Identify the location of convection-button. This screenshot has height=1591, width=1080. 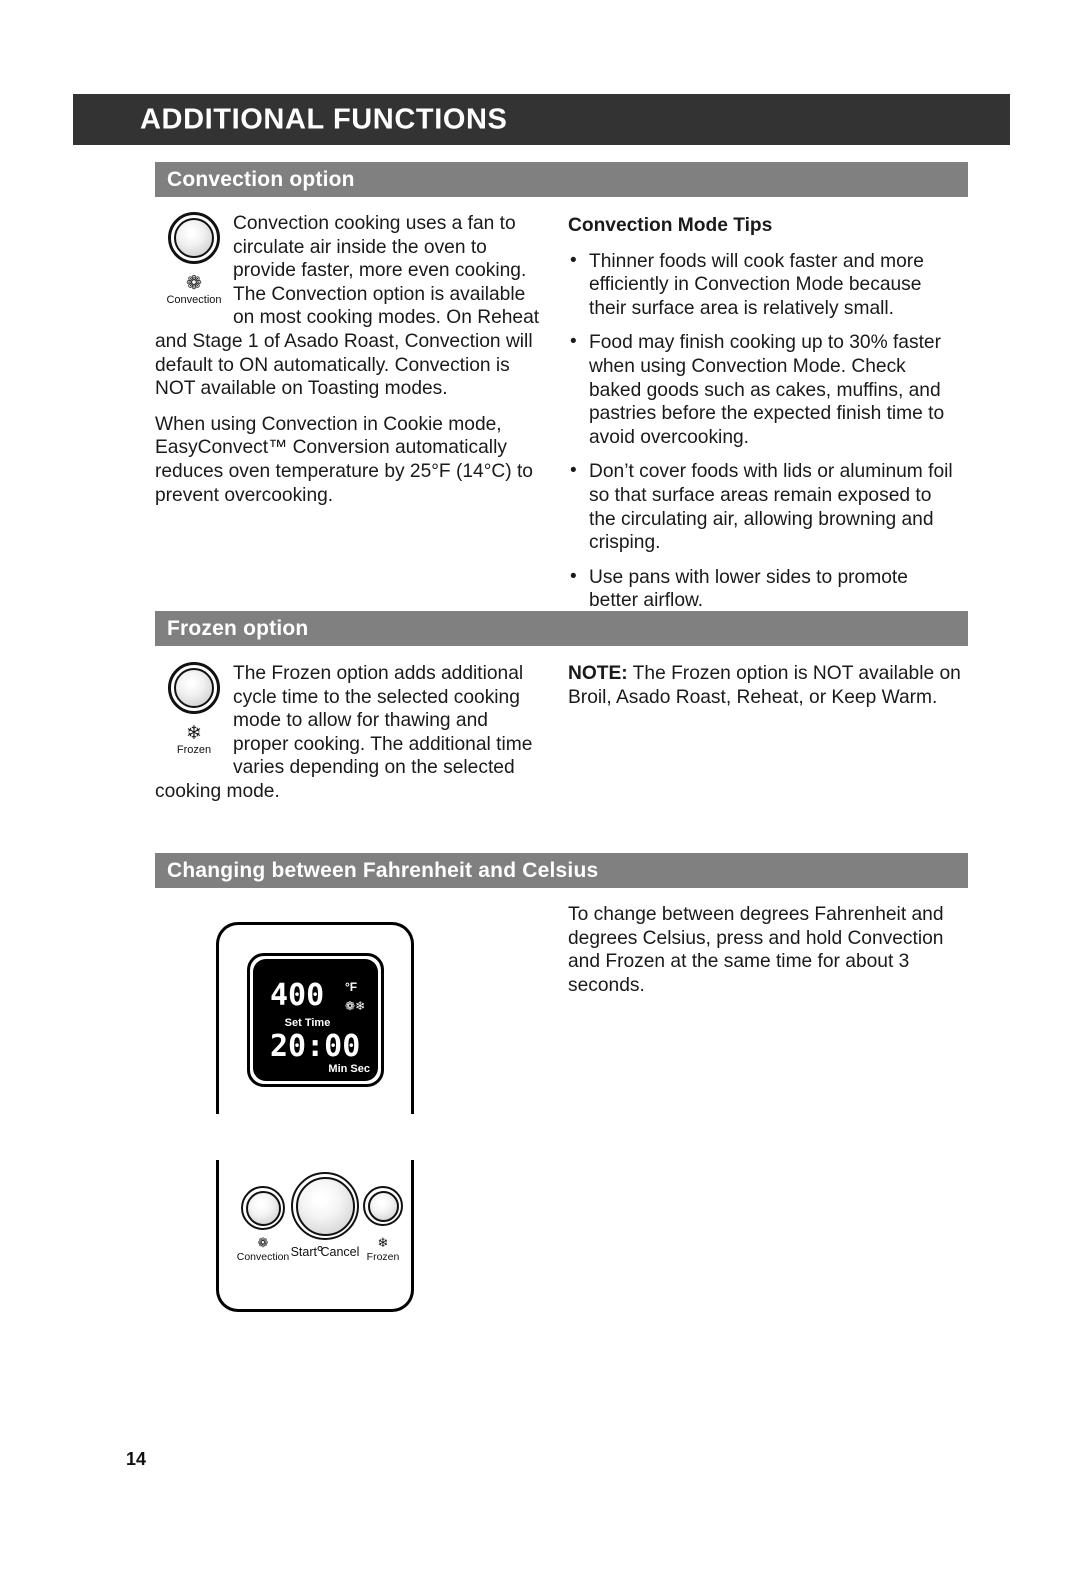
(263, 1208).